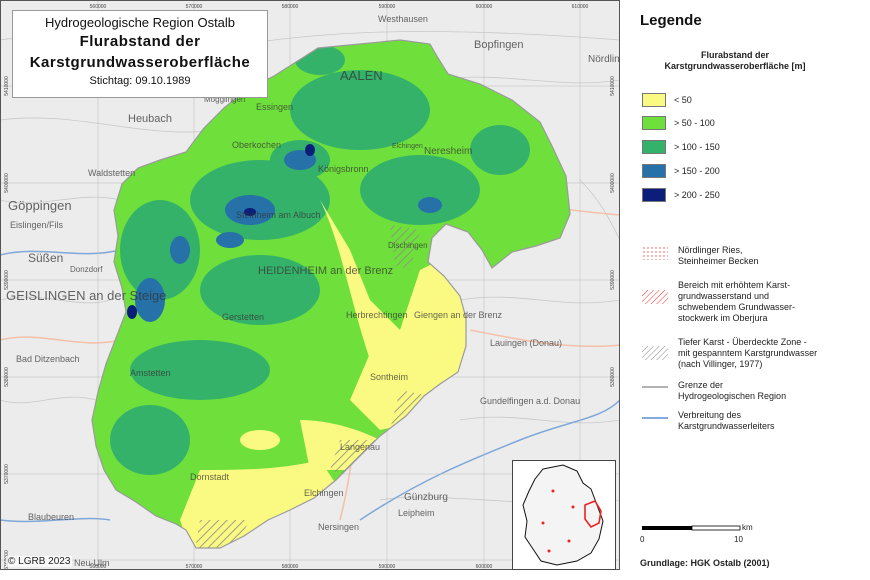 This screenshot has height=580, width=870. What do you see at coordinates (48, 359) in the screenshot?
I see `place-label: Bad Ditzenbach` at bounding box center [48, 359].